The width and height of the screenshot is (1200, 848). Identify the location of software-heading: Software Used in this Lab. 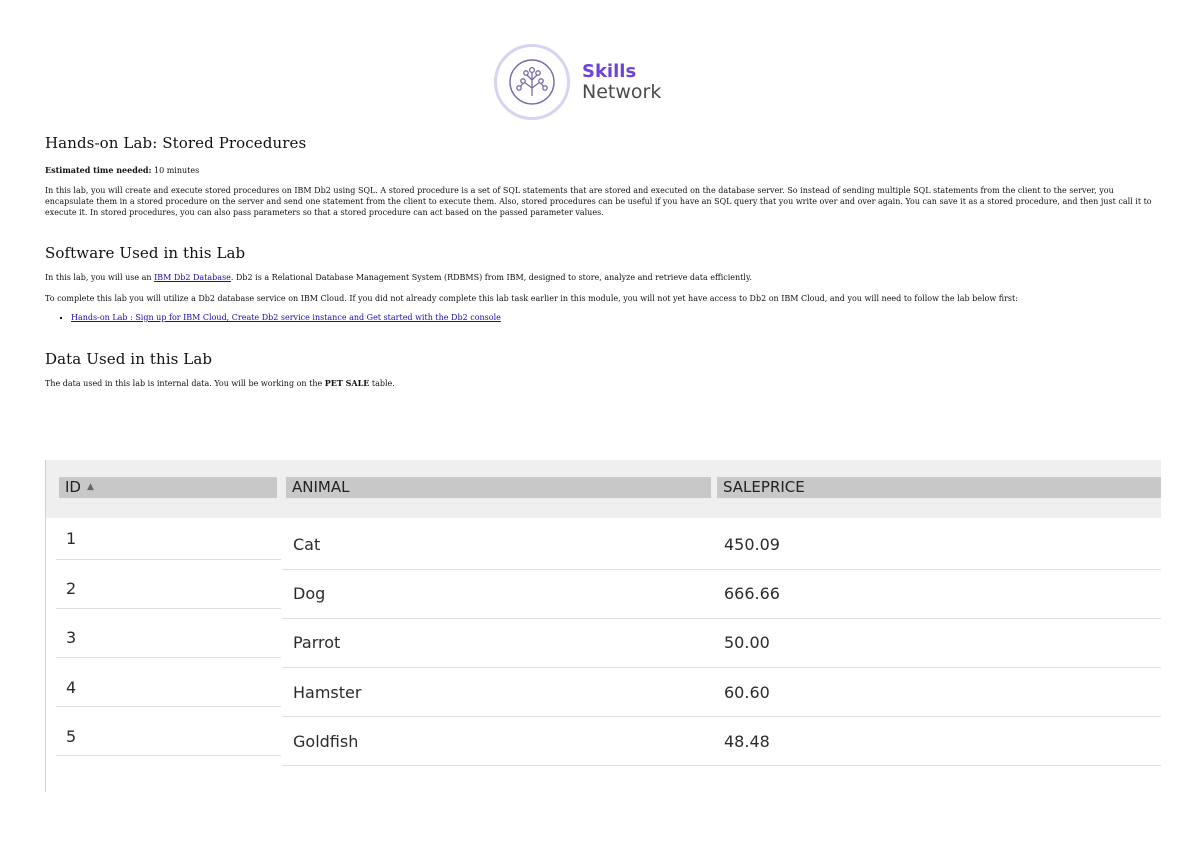
(145, 253).